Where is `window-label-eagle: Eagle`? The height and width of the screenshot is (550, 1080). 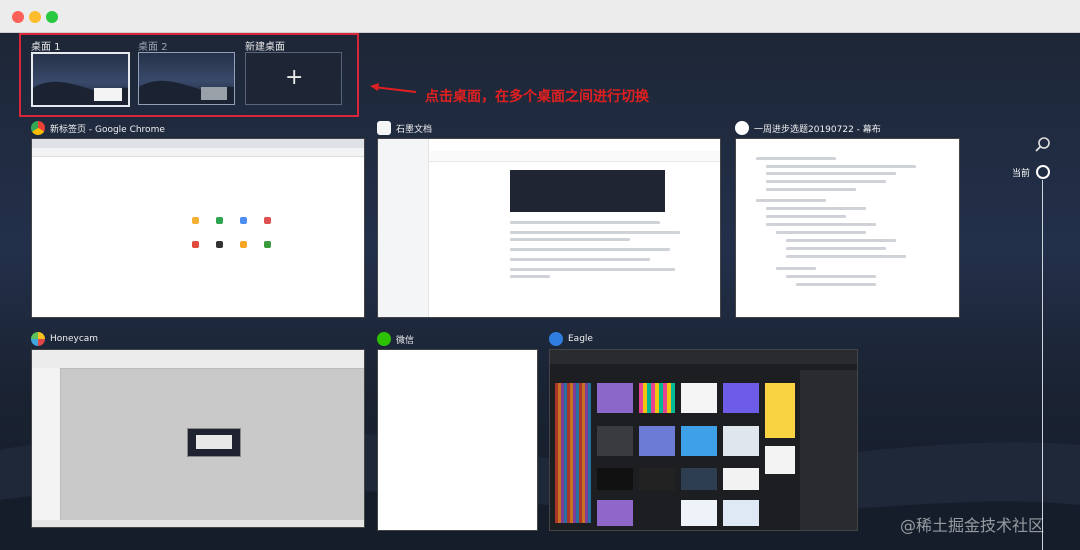 window-label-eagle: Eagle is located at coordinates (571, 339).